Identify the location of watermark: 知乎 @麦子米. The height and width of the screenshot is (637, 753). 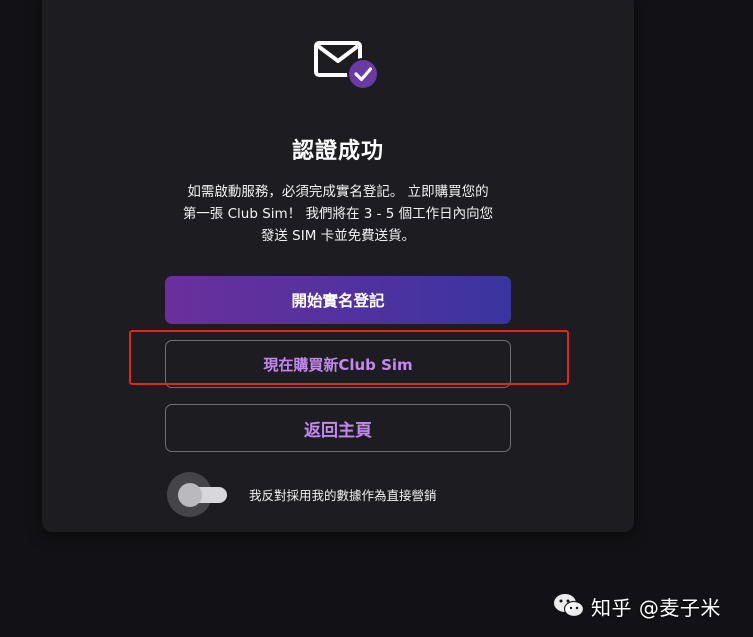
(650, 606).